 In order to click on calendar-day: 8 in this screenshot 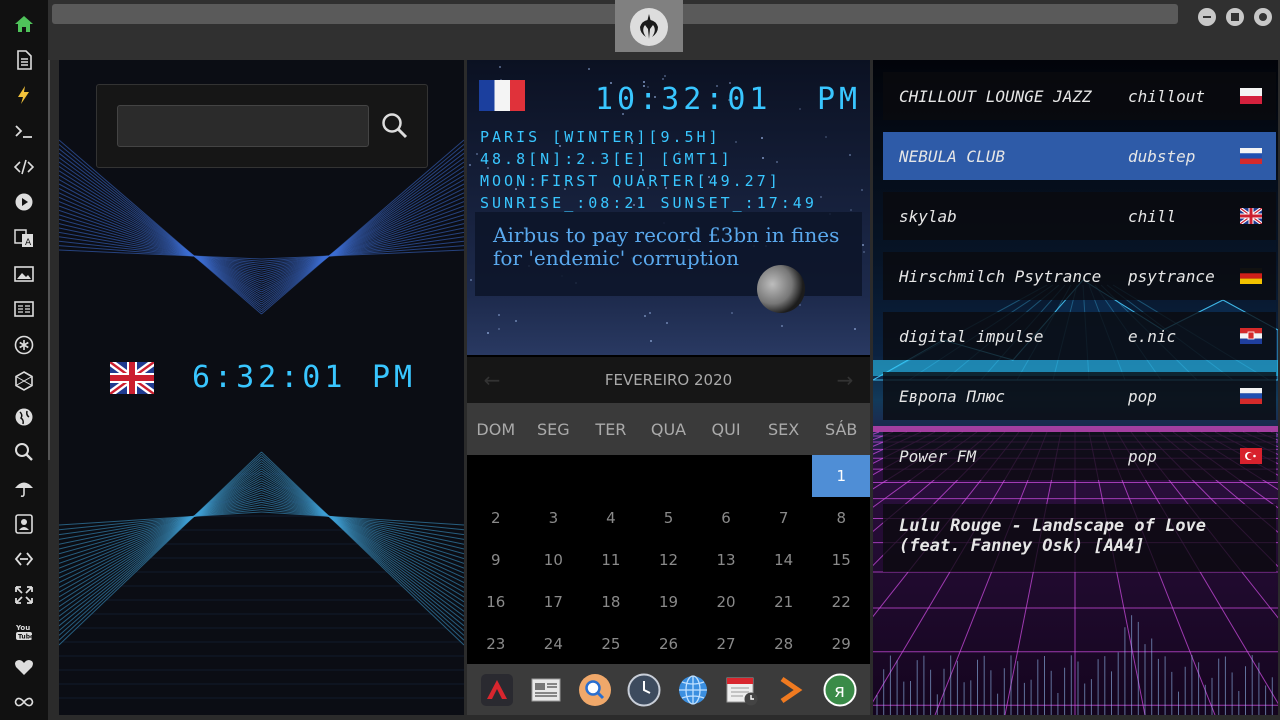, I will do `click(841, 518)`.